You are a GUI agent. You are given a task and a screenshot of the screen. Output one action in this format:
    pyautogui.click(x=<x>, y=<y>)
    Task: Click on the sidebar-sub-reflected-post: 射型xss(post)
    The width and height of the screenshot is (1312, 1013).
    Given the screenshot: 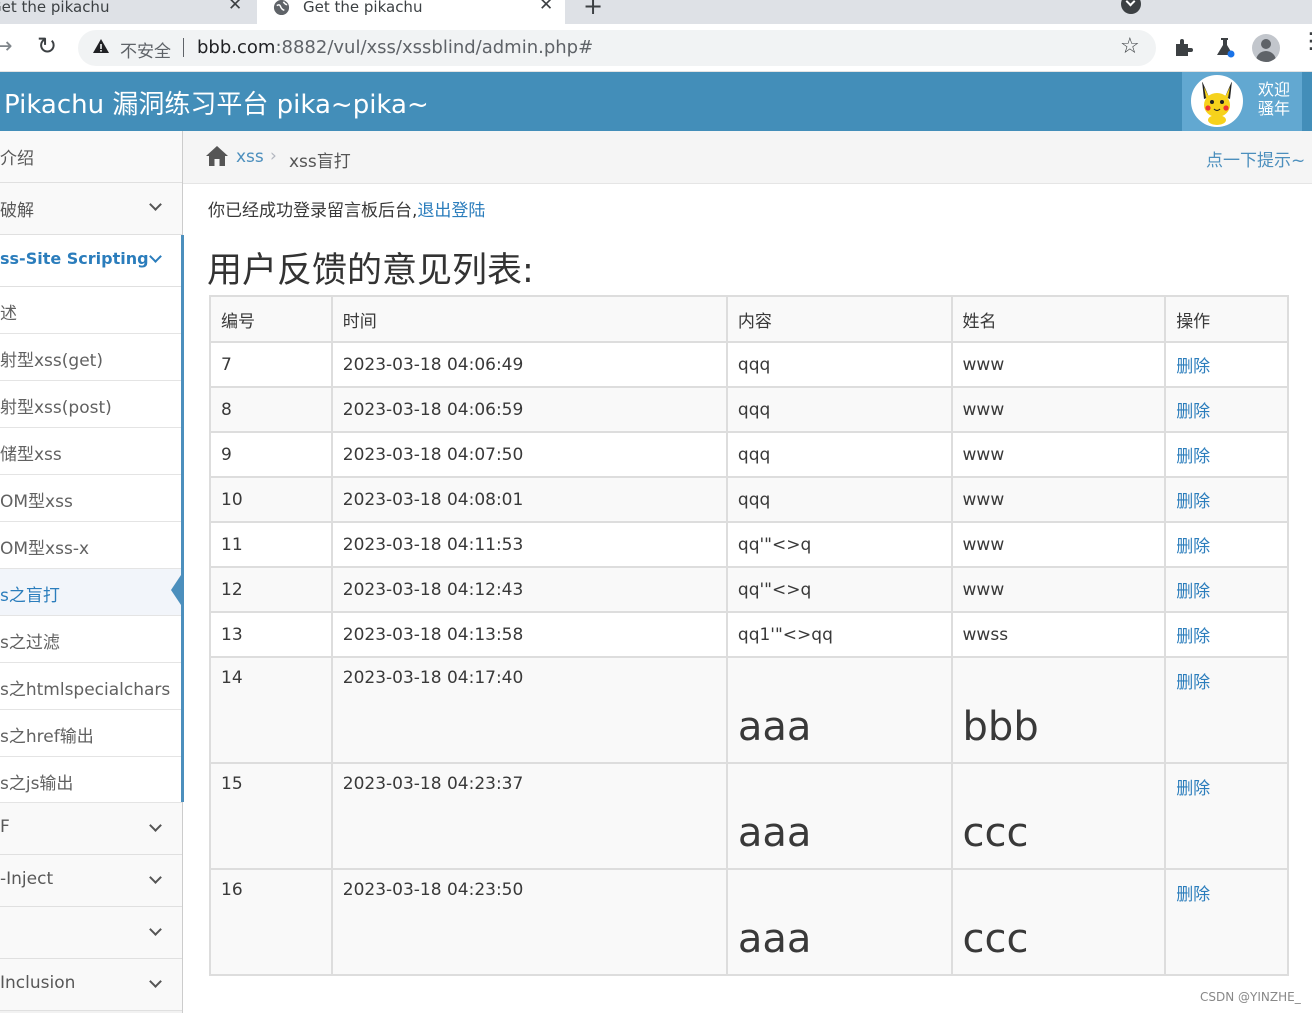 What is the action you would take?
    pyautogui.click(x=91, y=404)
    